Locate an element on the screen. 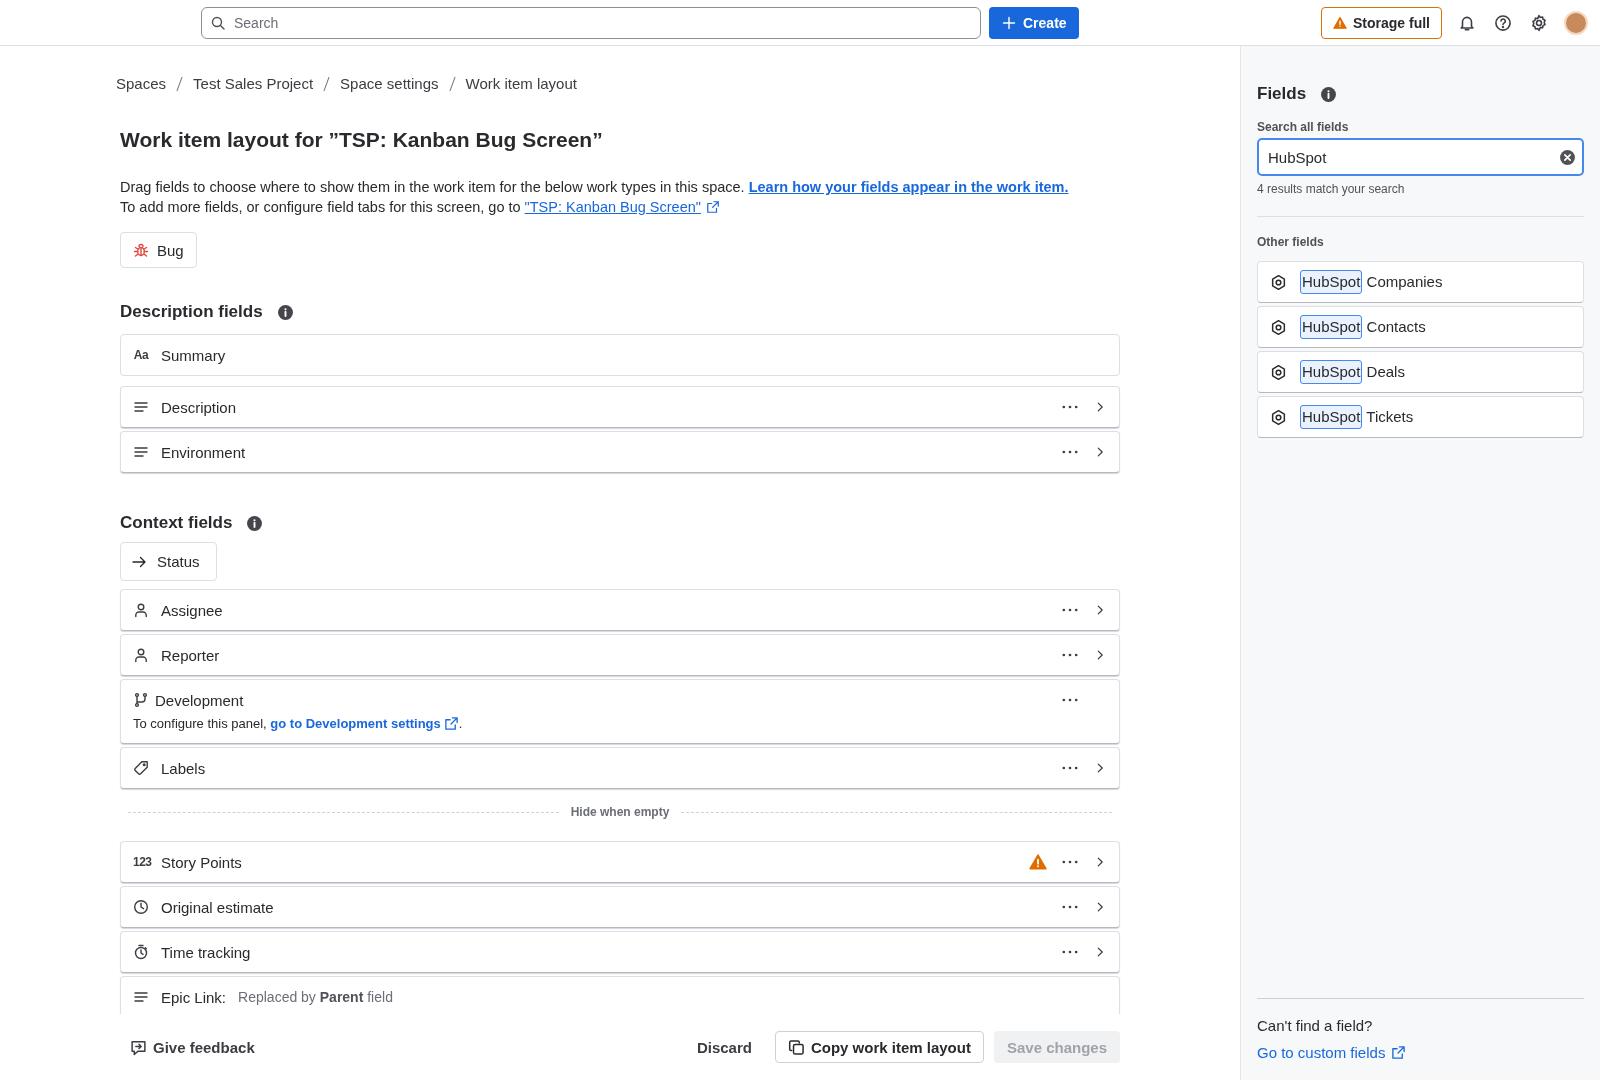  custom-fields-link: Go to custom fields is located at coordinates (1332, 1052).